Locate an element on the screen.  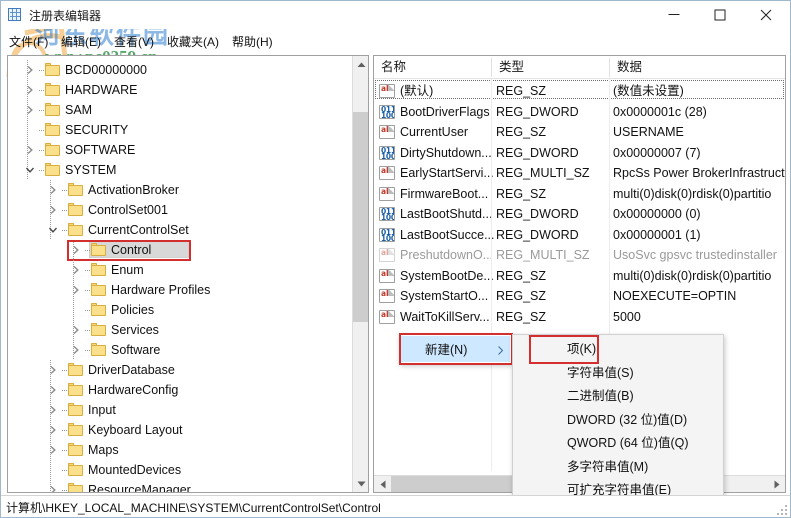
value-name: CurrentUser is located at coordinates (434, 132).